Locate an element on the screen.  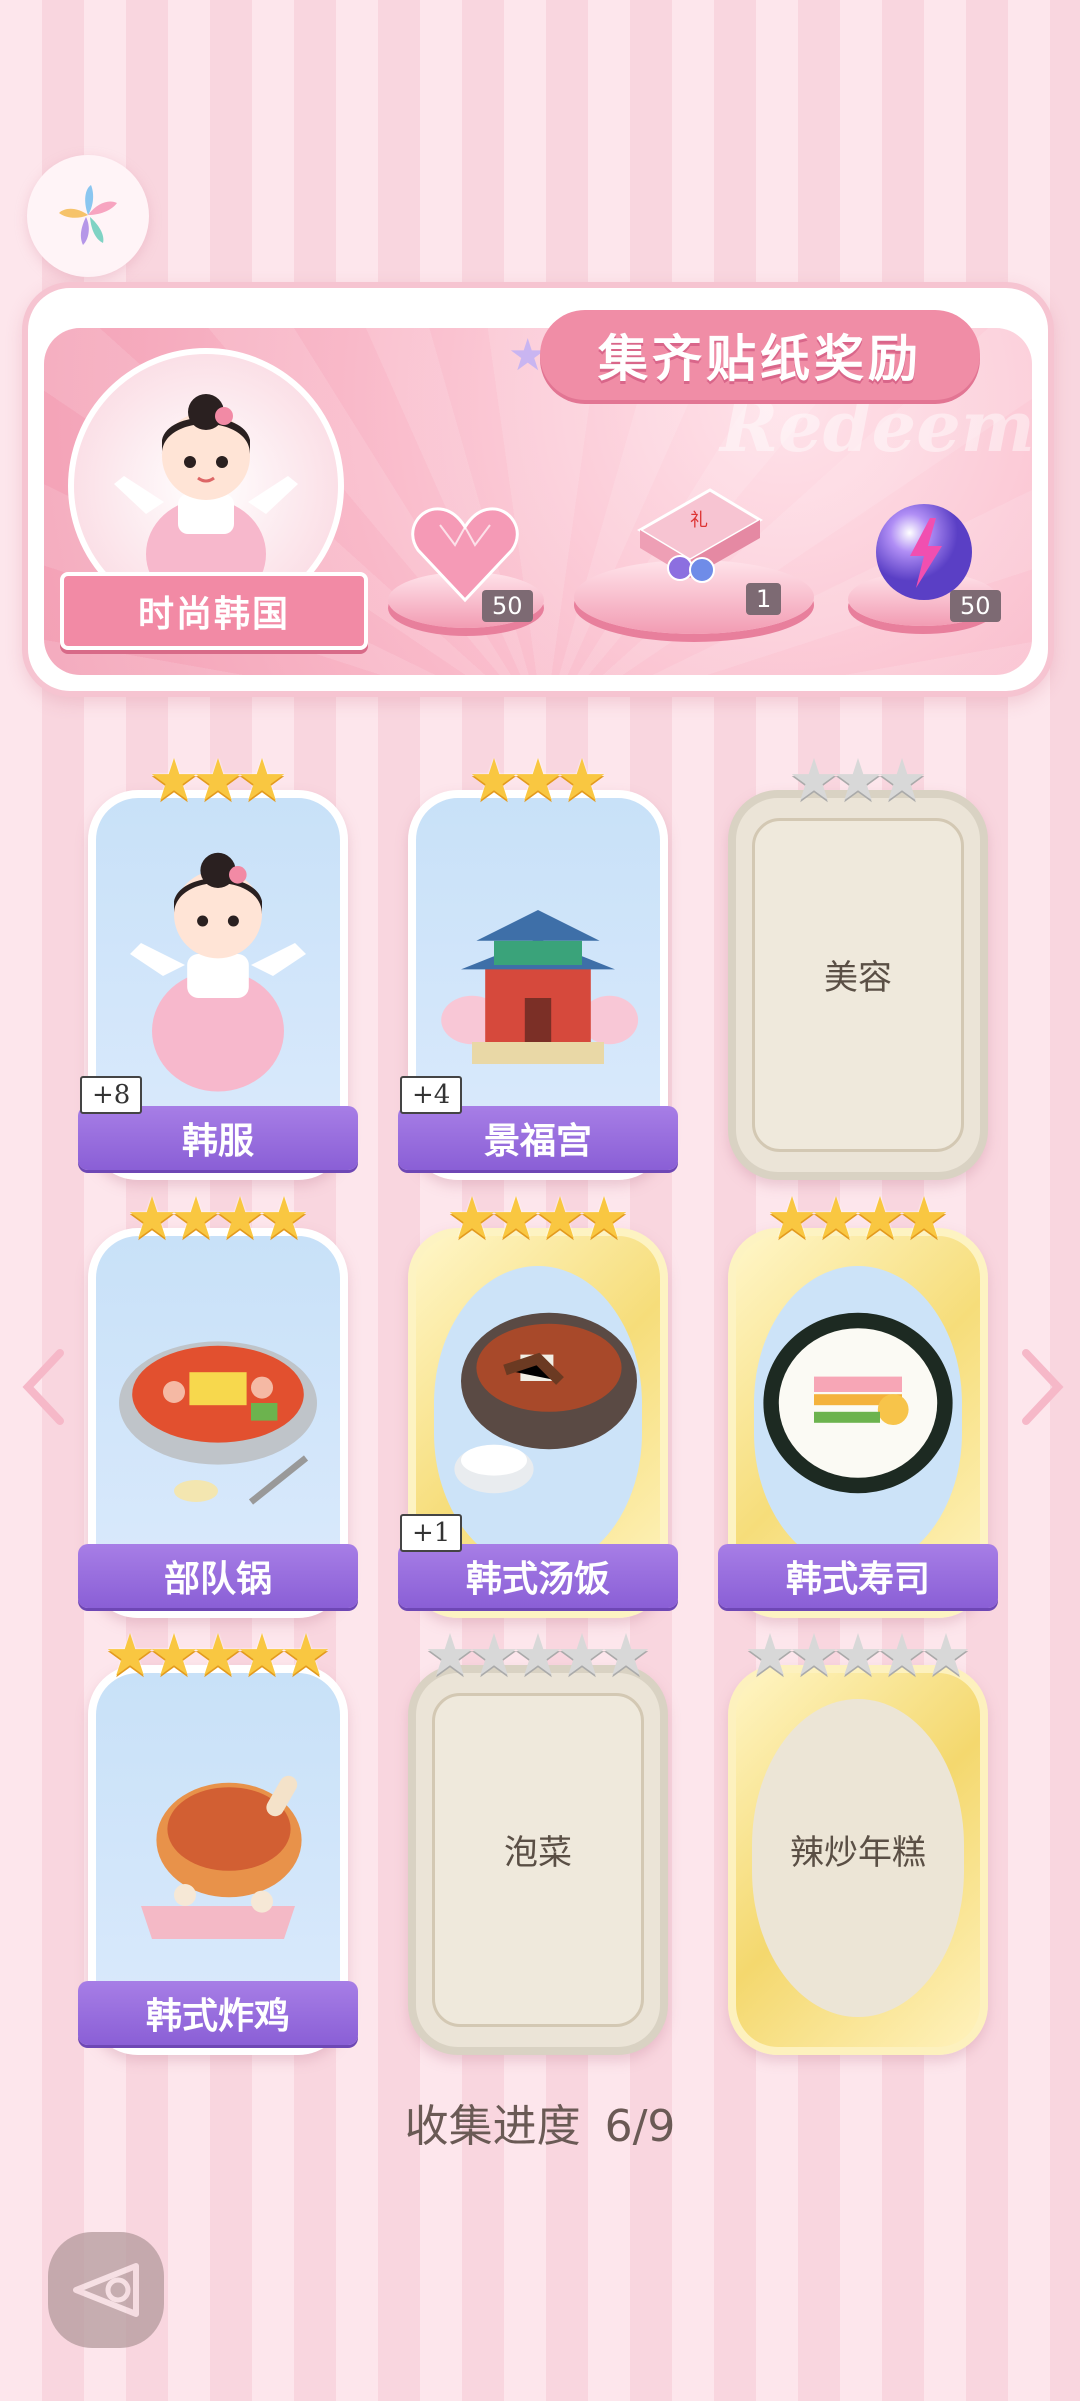
back-icon is located at coordinates (106, 2290).